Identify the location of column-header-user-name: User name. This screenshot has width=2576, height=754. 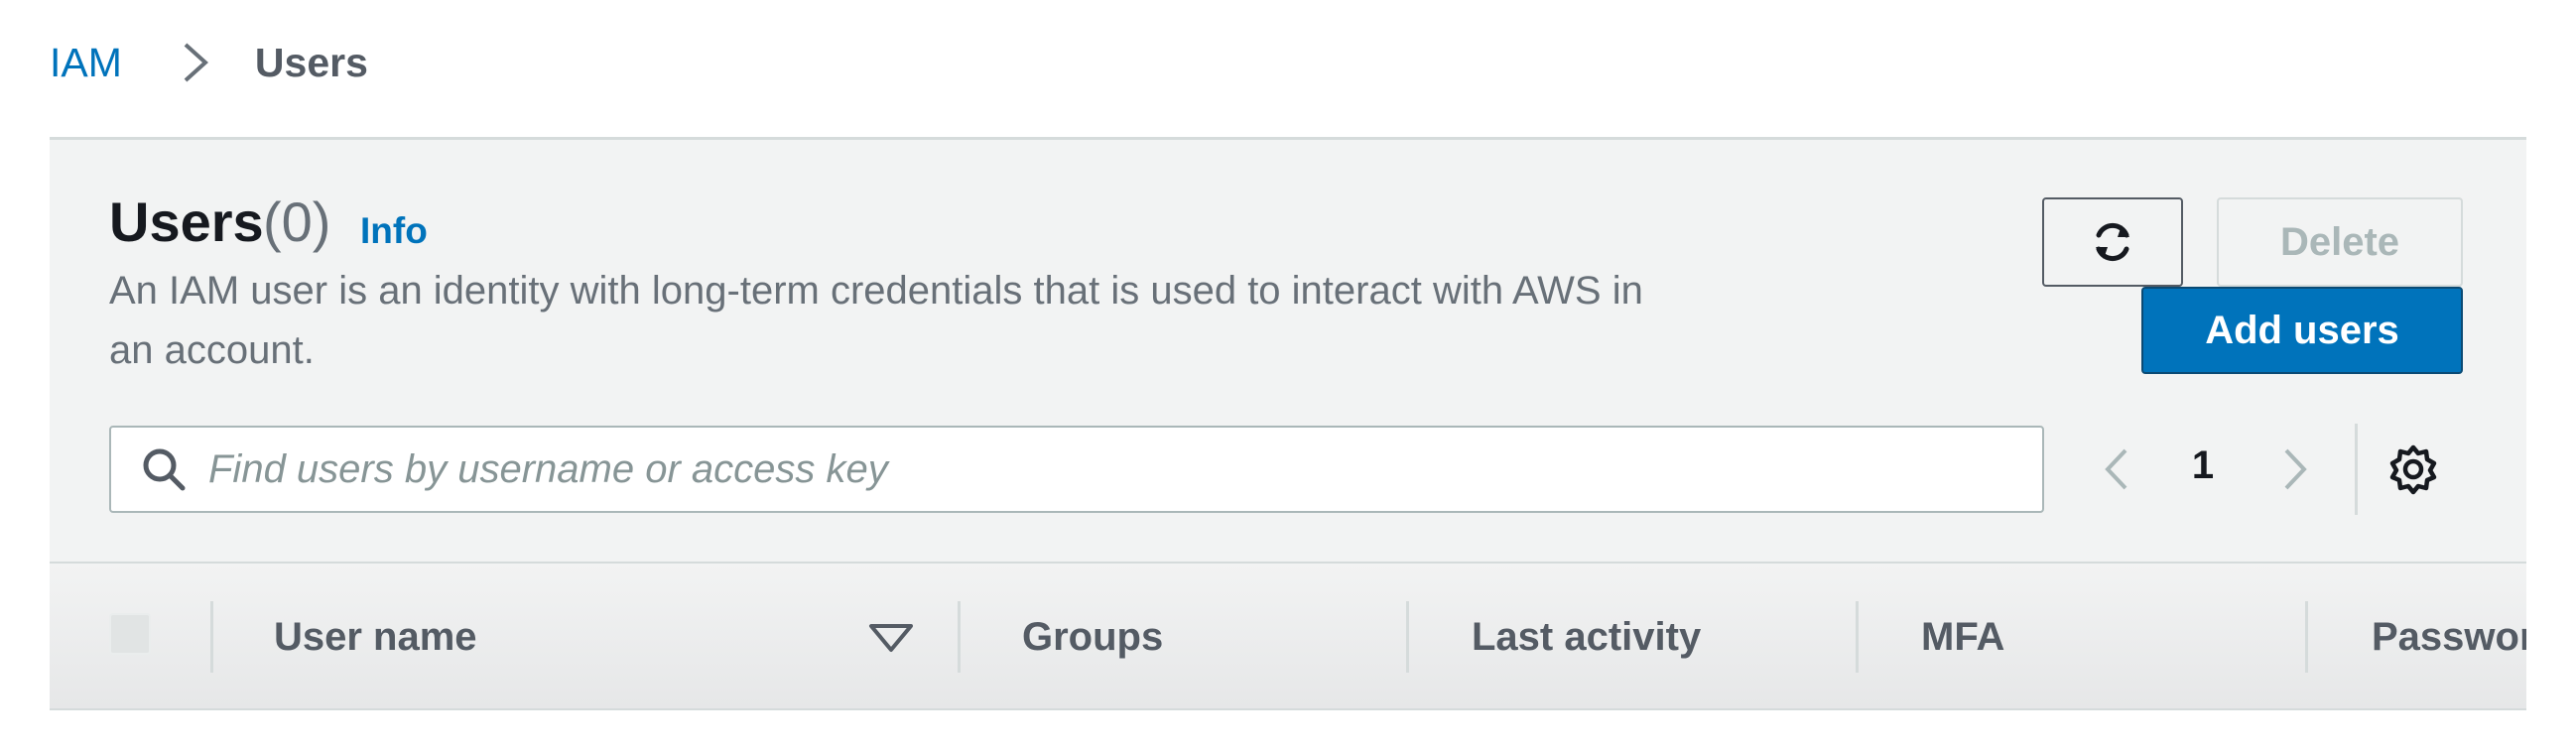
(376, 637).